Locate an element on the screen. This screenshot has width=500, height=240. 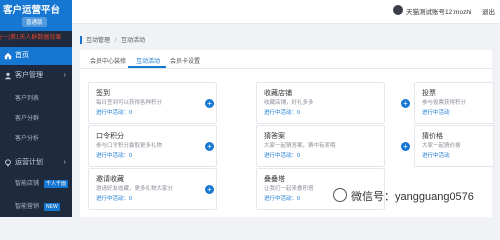
card-title: 猜价格 is located at coordinates (432, 136).